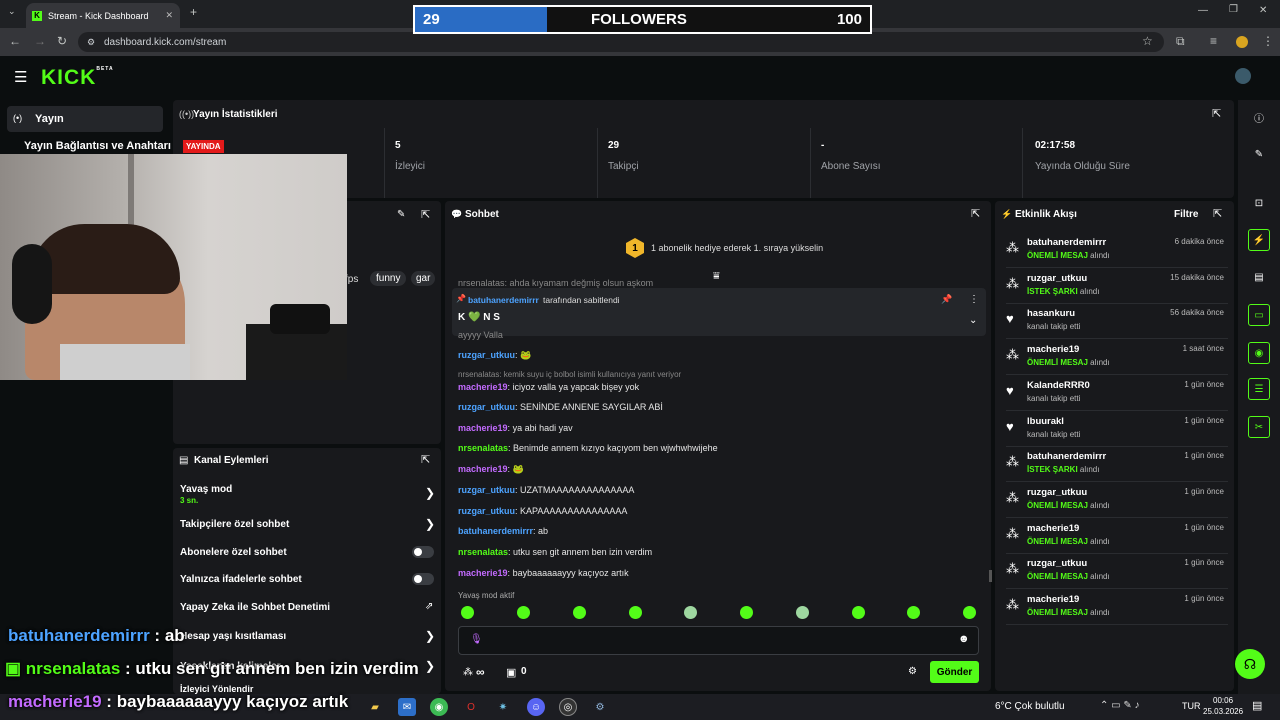 The height and width of the screenshot is (720, 1280). I want to click on subscribers-only-toggle, so click(423, 552).